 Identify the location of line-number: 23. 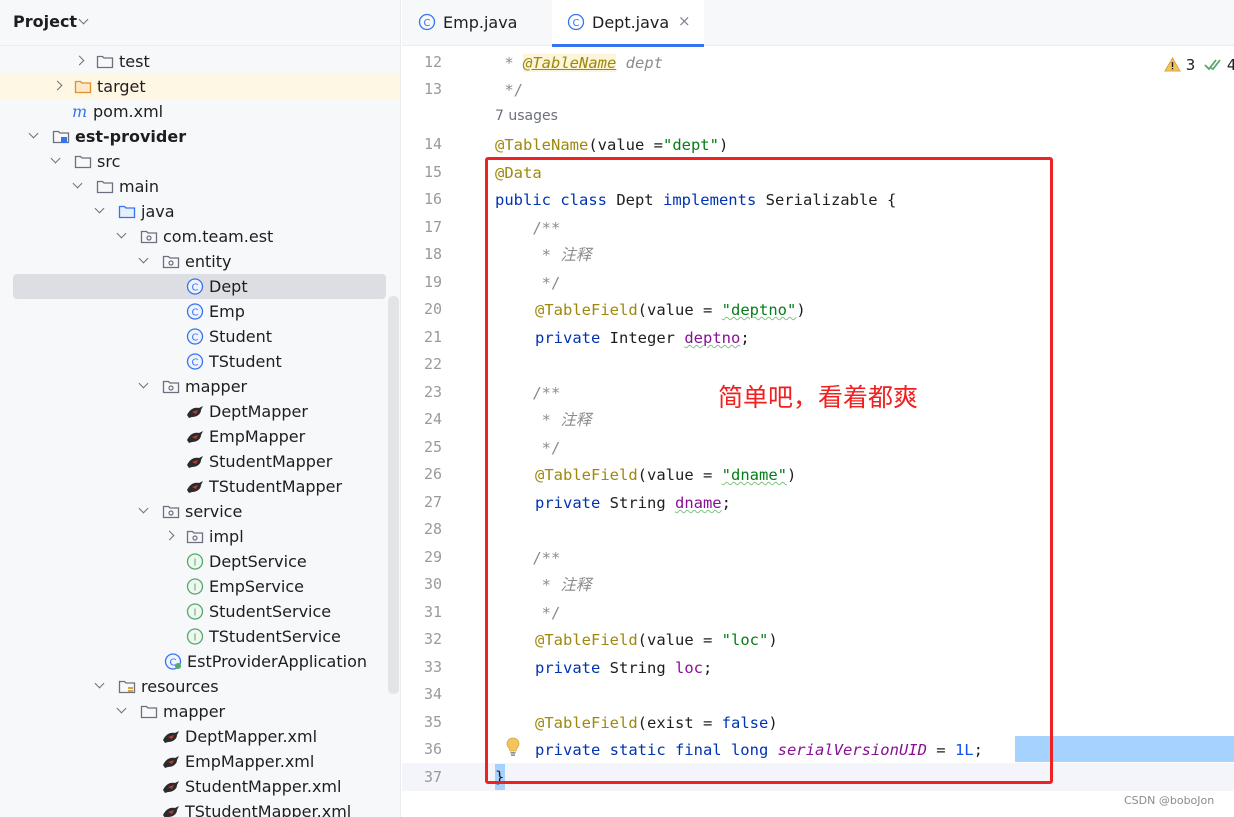
(422, 392).